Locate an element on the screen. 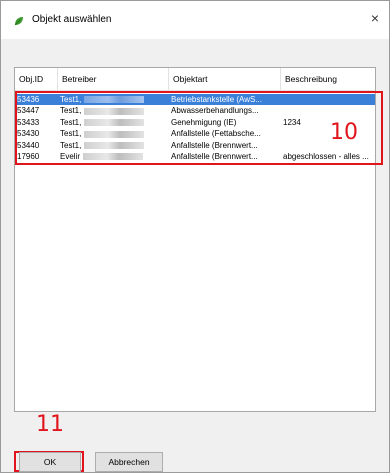 This screenshot has width=390, height=473. annotation-number-11: 11 is located at coordinates (50, 424).